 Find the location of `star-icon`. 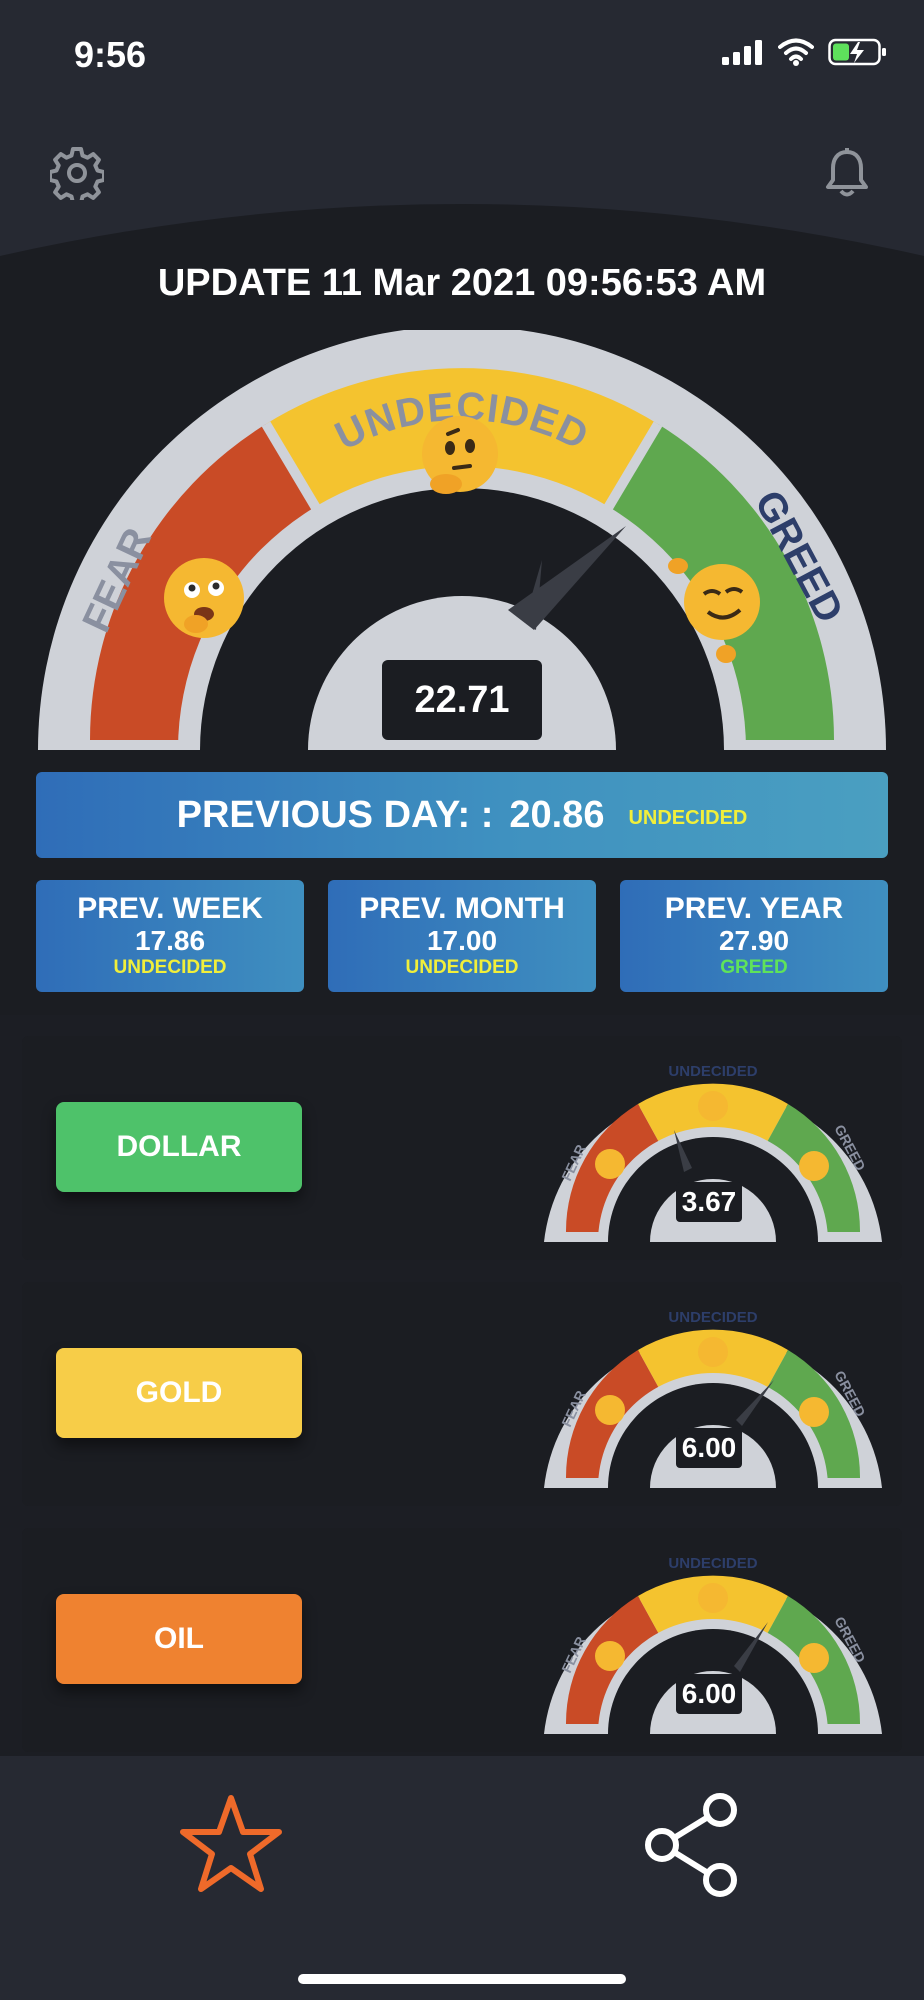

star-icon is located at coordinates (231, 1843).